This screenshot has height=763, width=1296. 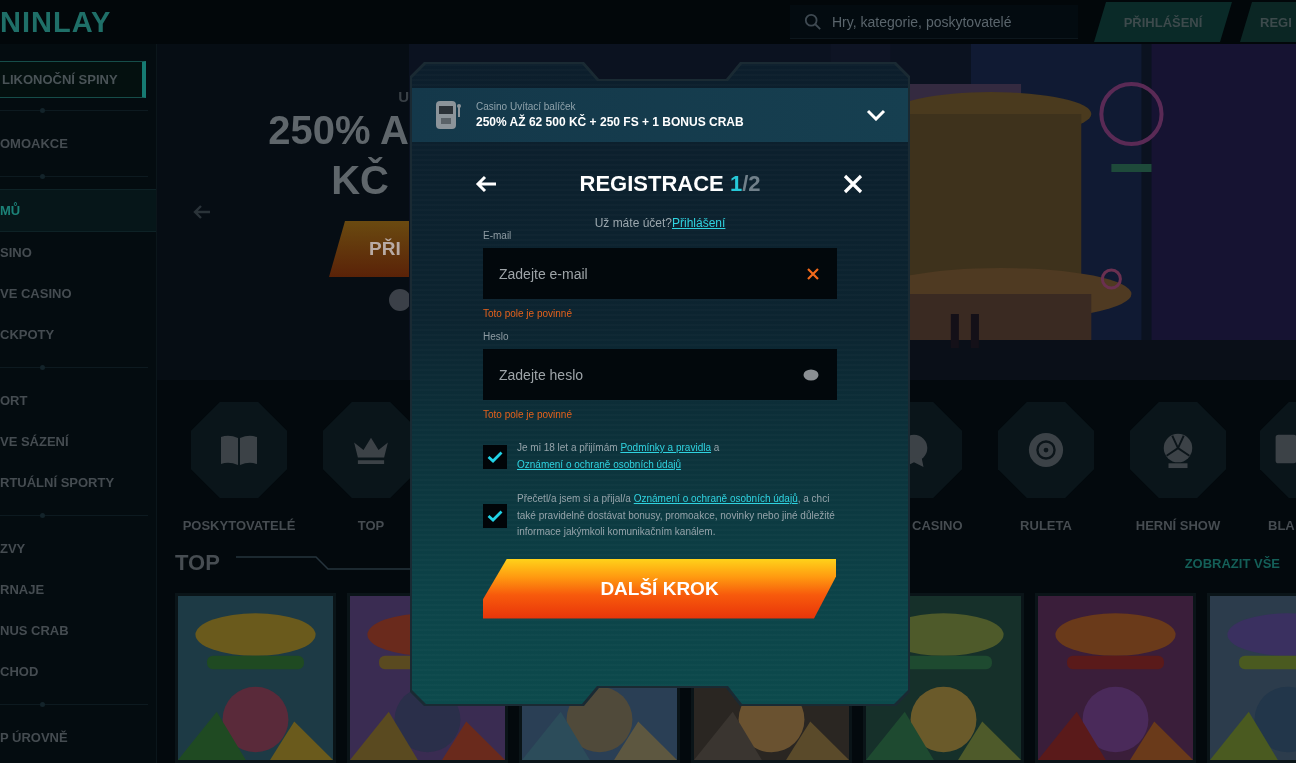 What do you see at coordinates (78, 252) in the screenshot?
I see `sidebar-item: SINO` at bounding box center [78, 252].